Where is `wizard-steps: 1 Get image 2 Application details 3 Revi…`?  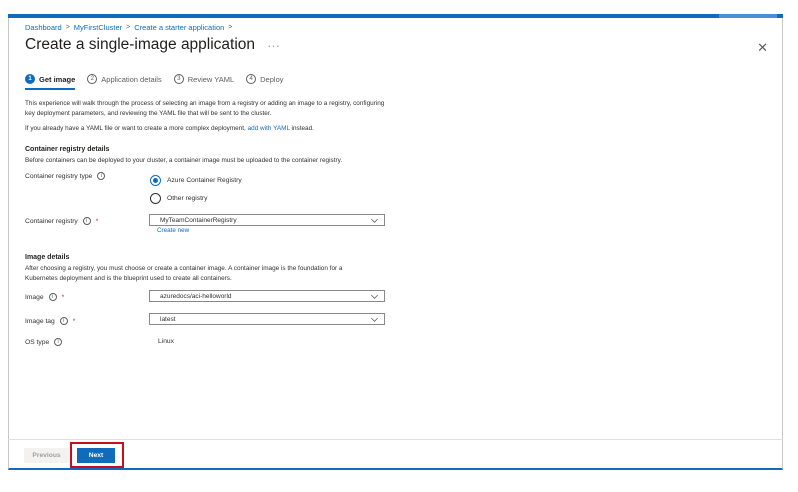 wizard-steps: 1 Get image 2 Application details 3 Revi… is located at coordinates (160, 82).